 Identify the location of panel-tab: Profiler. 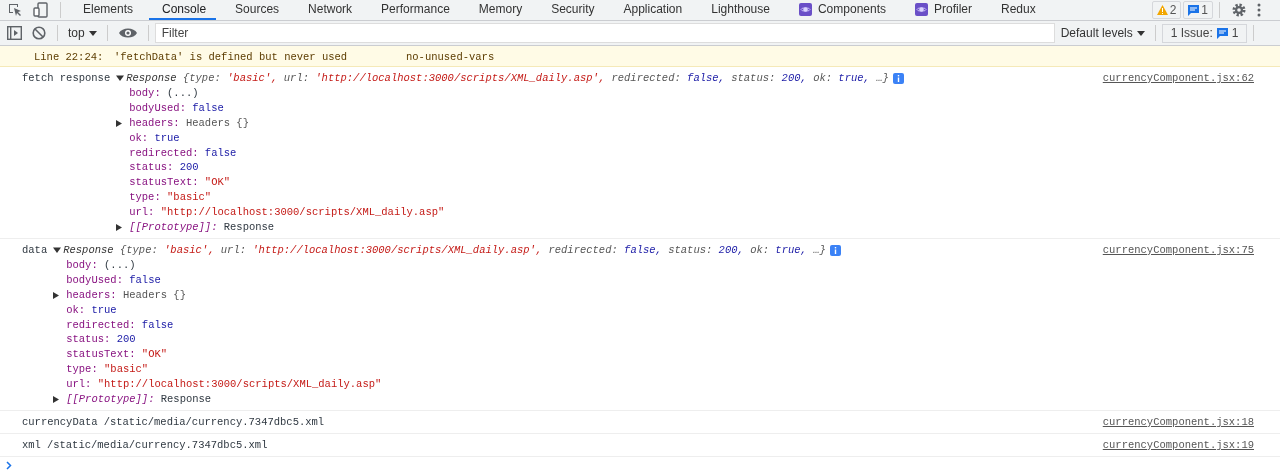
(942, 10).